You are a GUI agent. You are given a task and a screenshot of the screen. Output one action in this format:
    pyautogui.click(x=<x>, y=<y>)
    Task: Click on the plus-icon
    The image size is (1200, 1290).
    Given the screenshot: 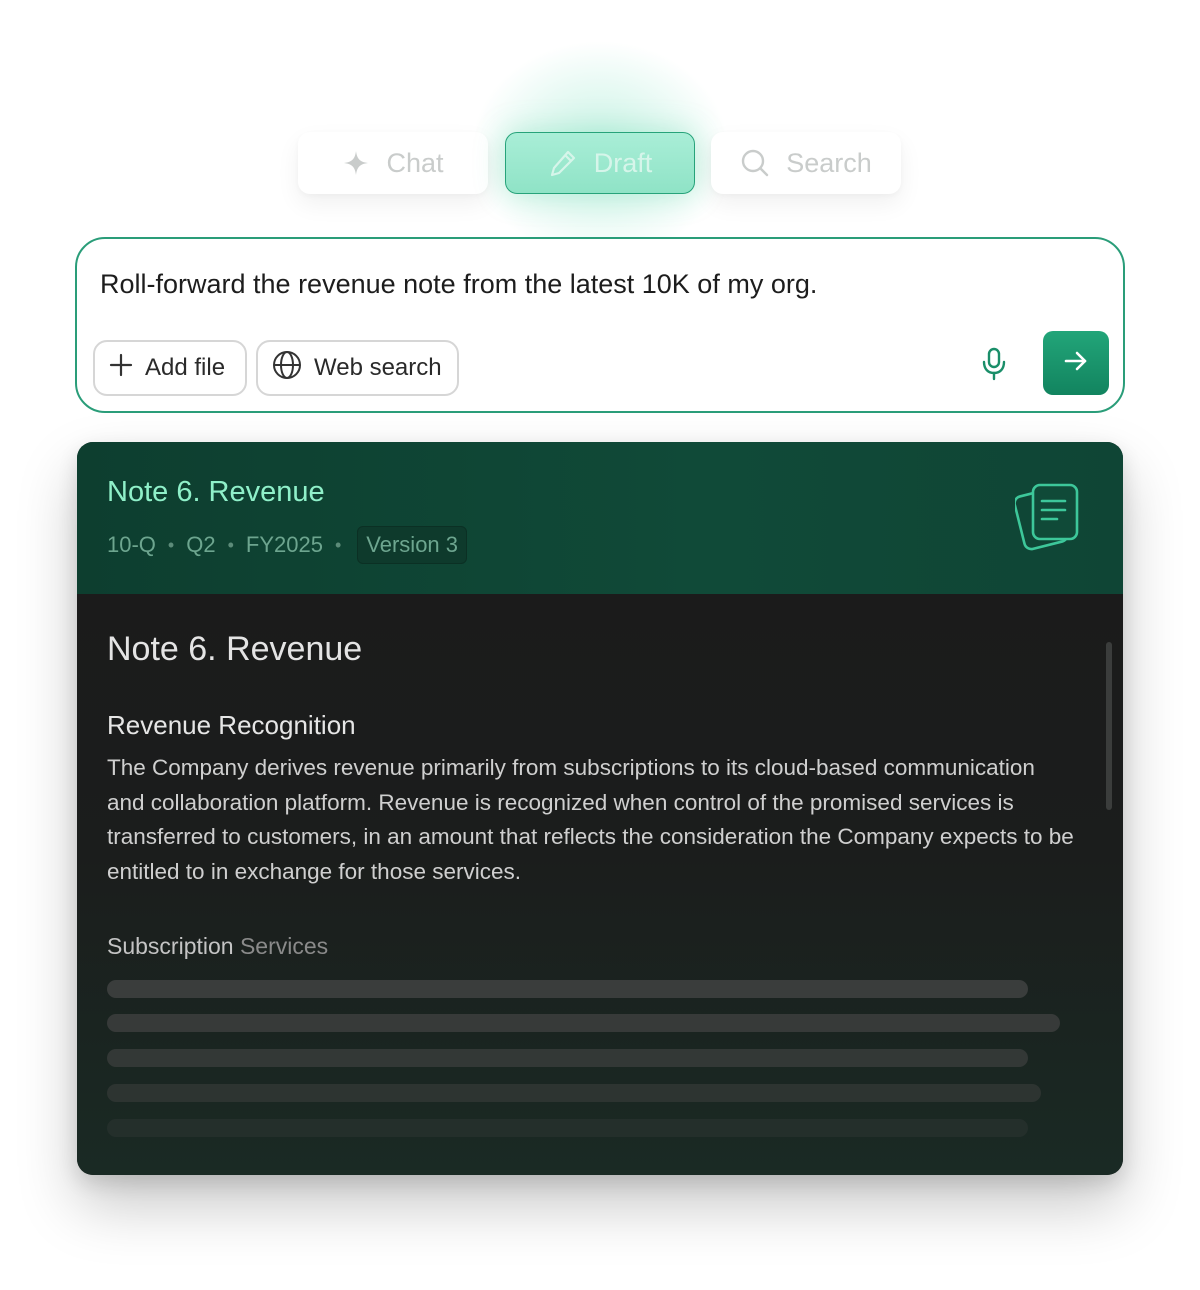 What is the action you would take?
    pyautogui.click(x=121, y=368)
    